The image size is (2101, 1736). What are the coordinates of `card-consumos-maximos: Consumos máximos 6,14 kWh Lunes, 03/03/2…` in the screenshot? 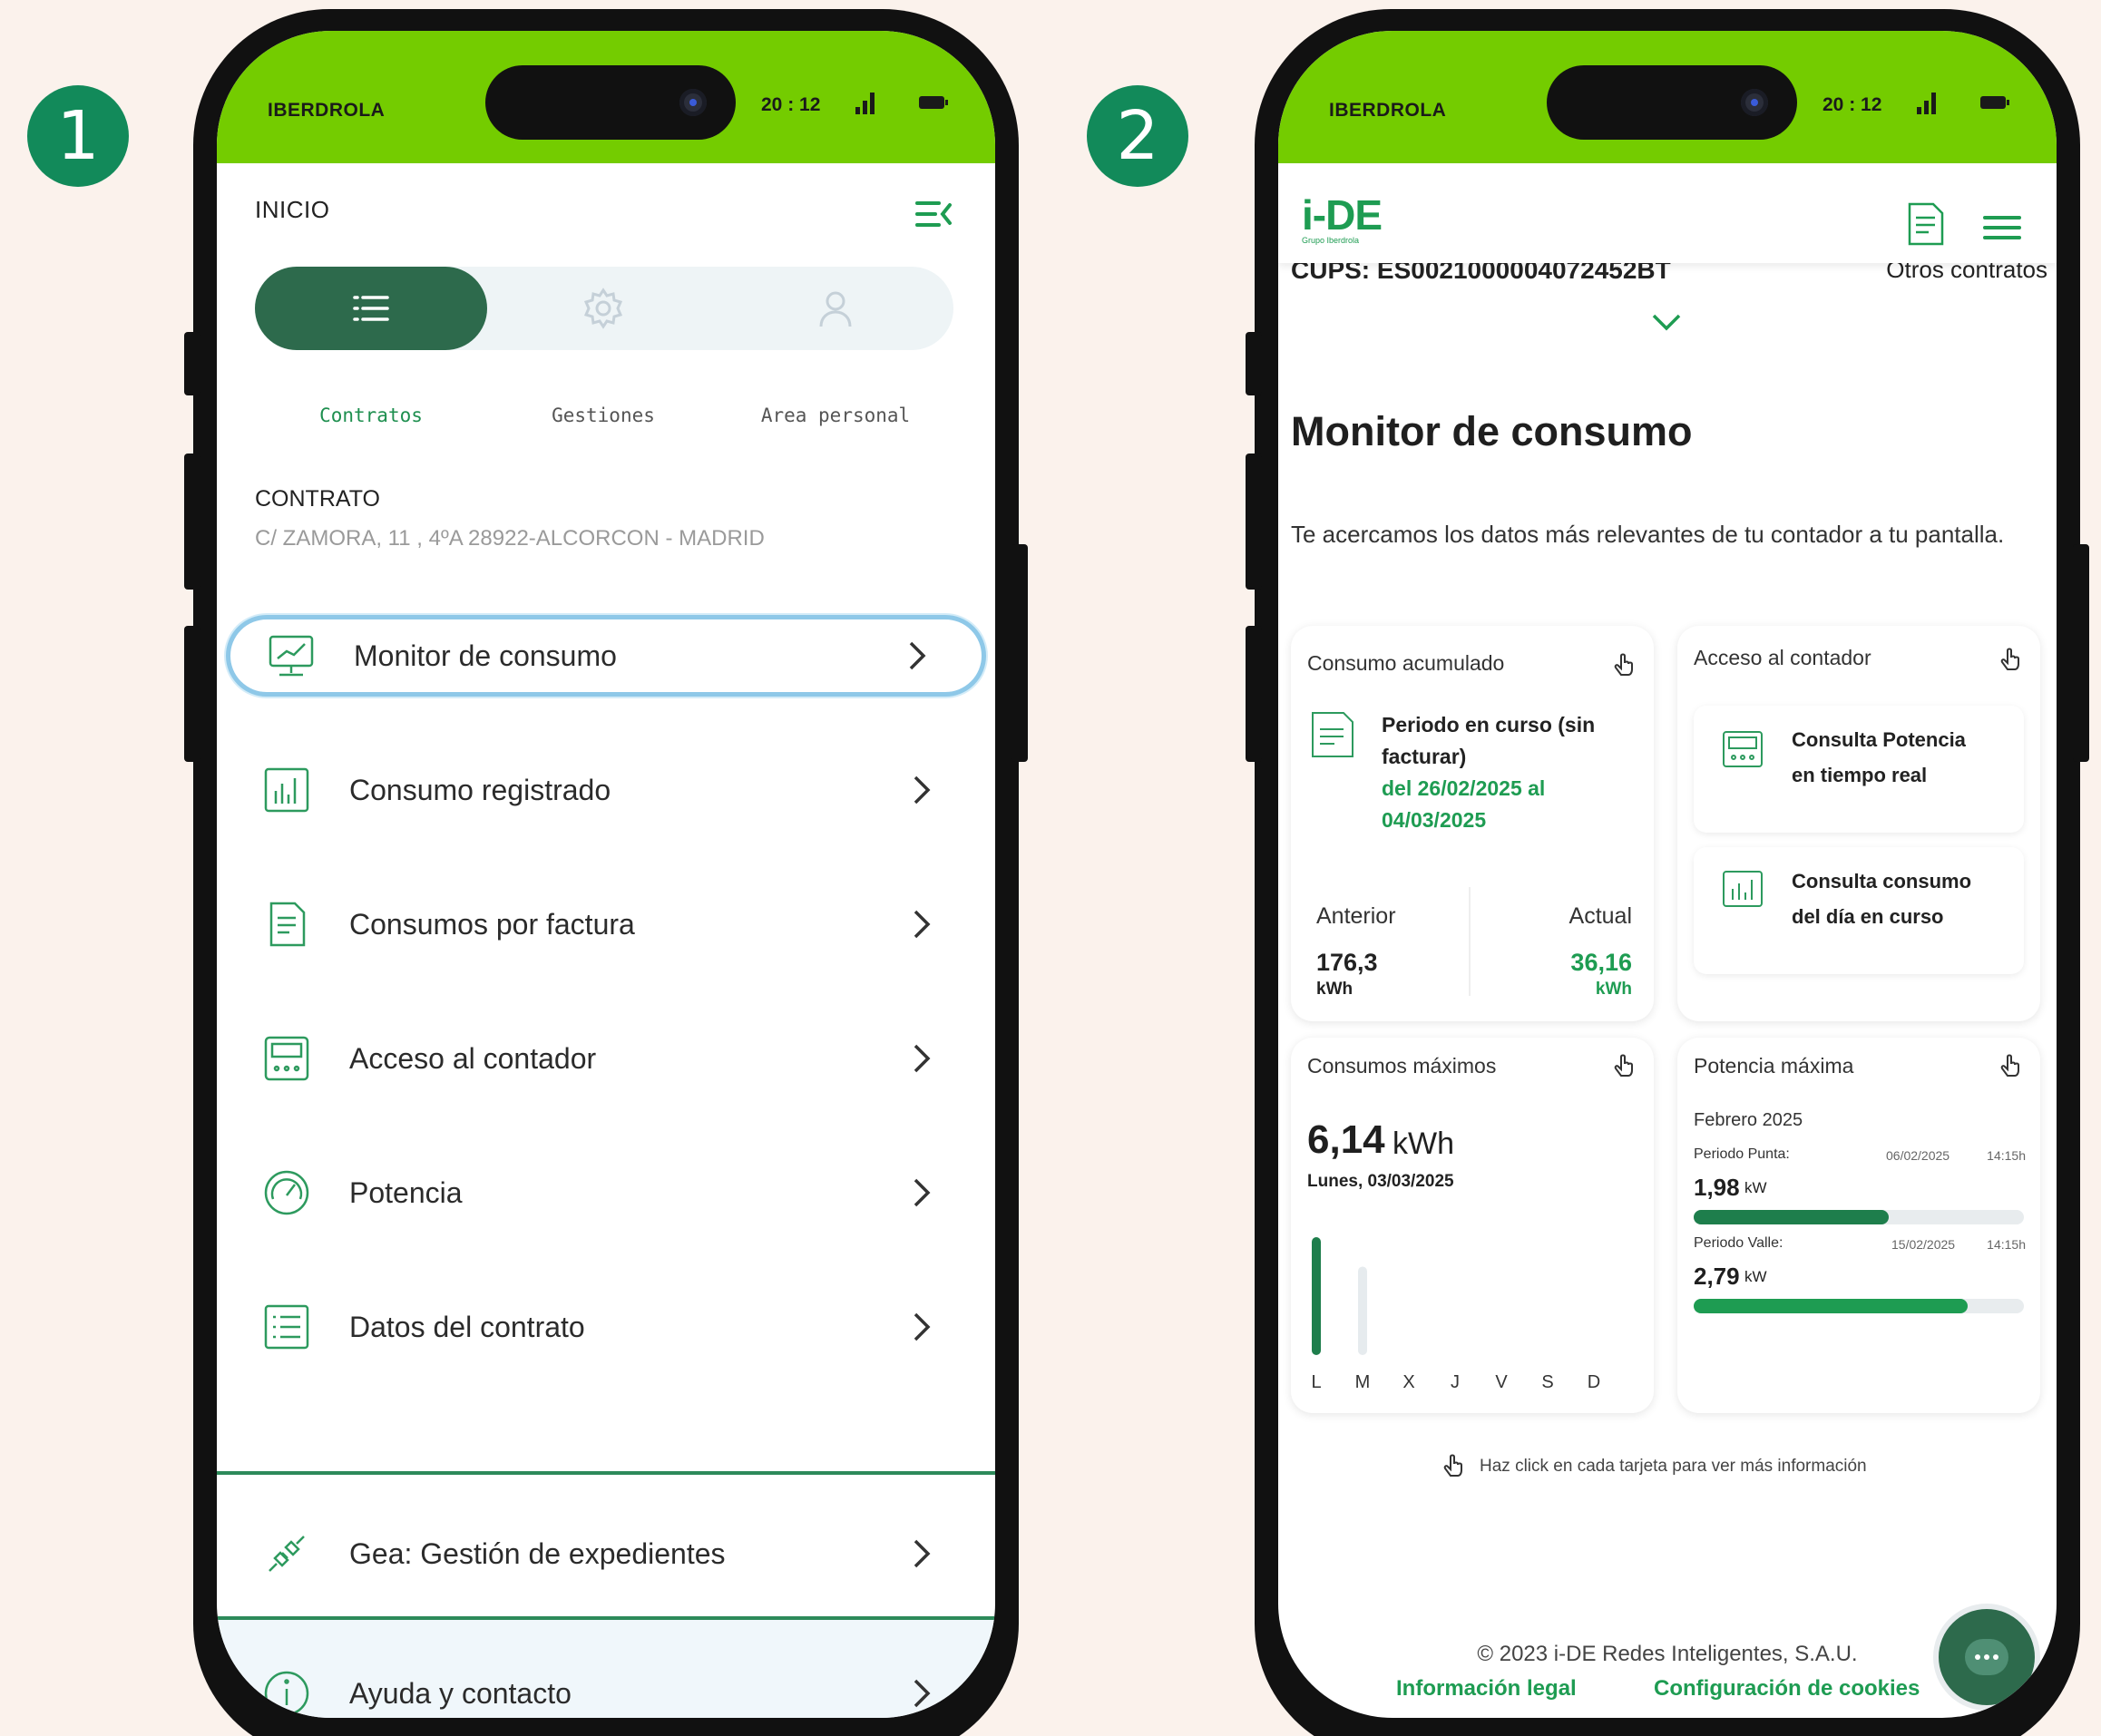 It's located at (1473, 1225).